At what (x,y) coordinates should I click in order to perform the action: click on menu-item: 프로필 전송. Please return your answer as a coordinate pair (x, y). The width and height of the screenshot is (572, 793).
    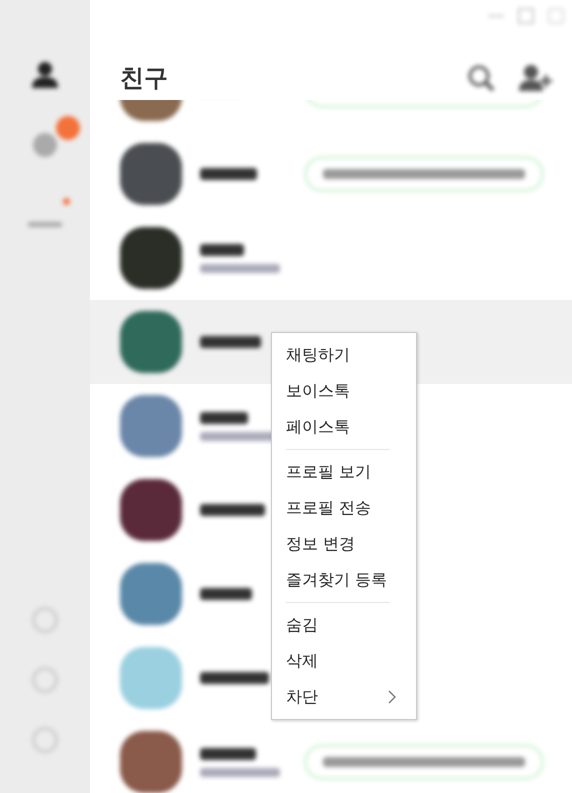
    Looking at the image, I should click on (344, 508).